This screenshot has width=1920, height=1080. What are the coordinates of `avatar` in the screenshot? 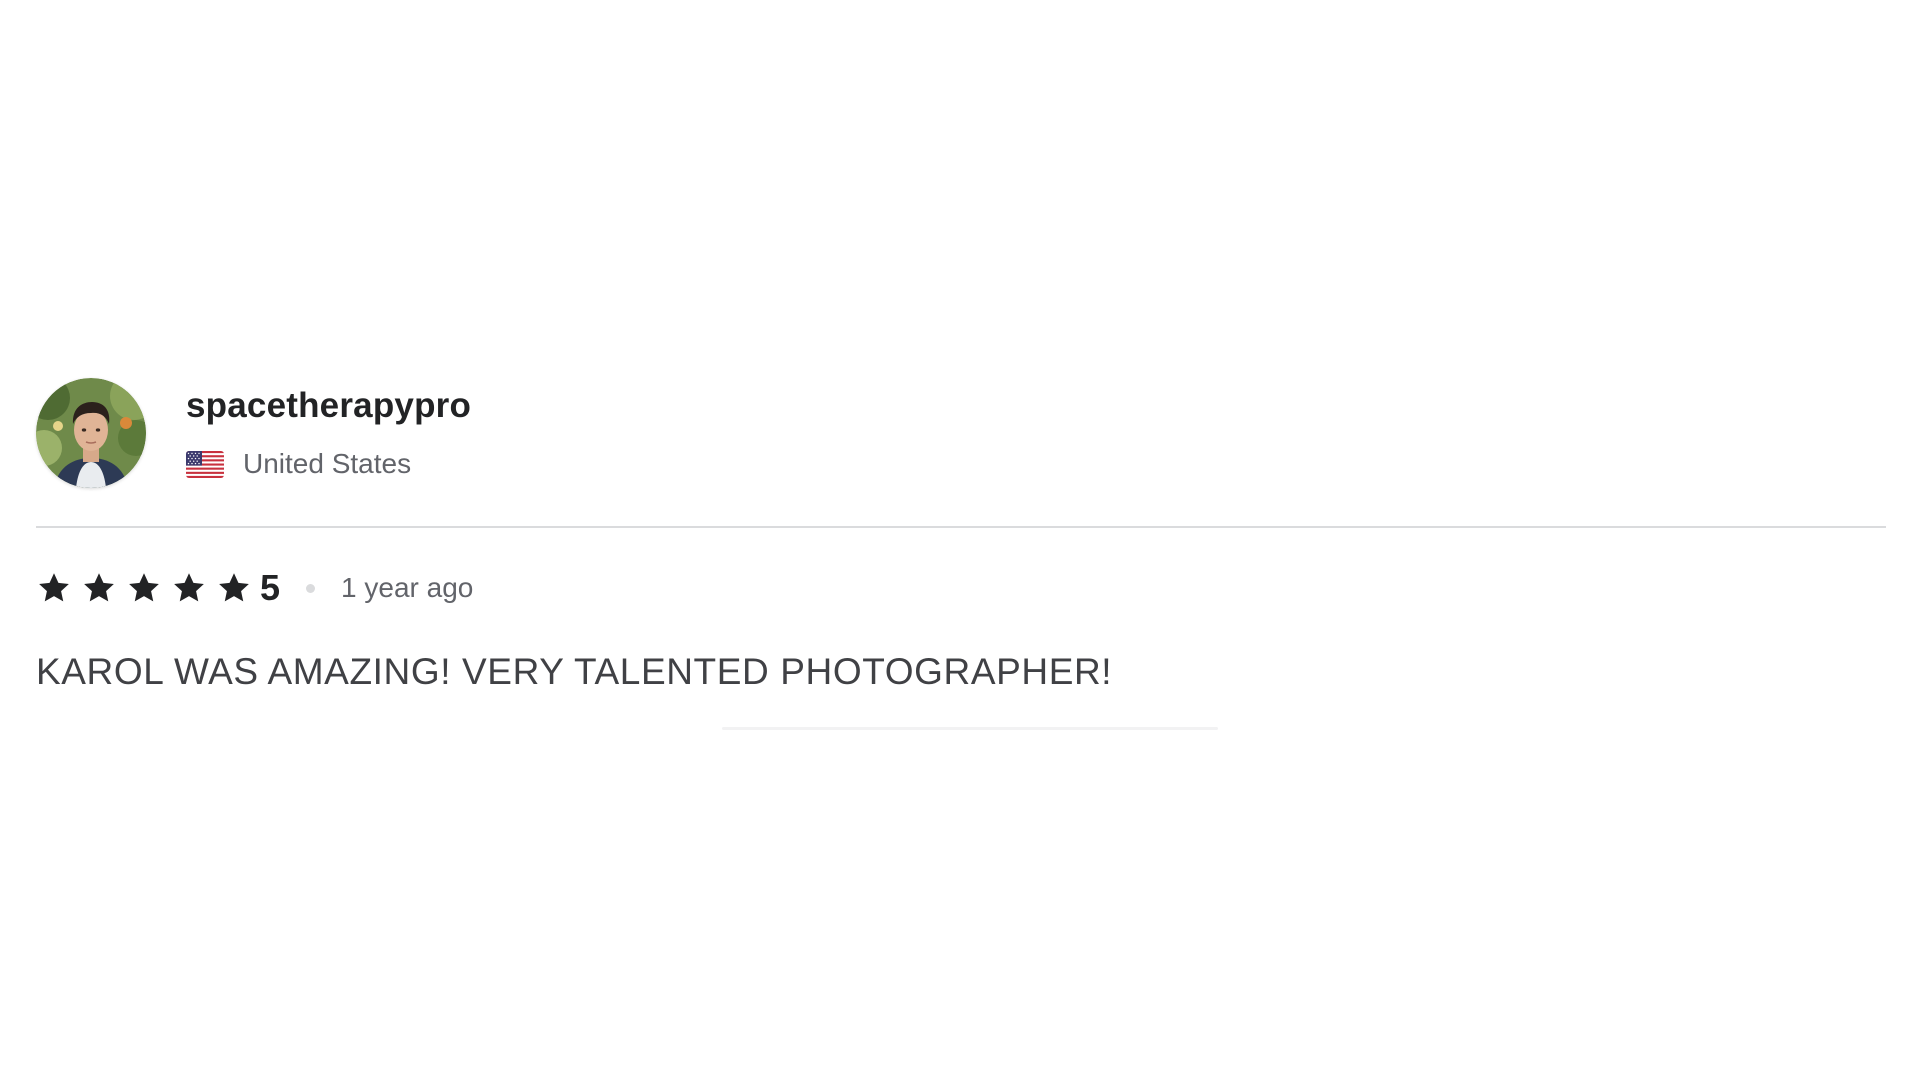 It's located at (91, 433).